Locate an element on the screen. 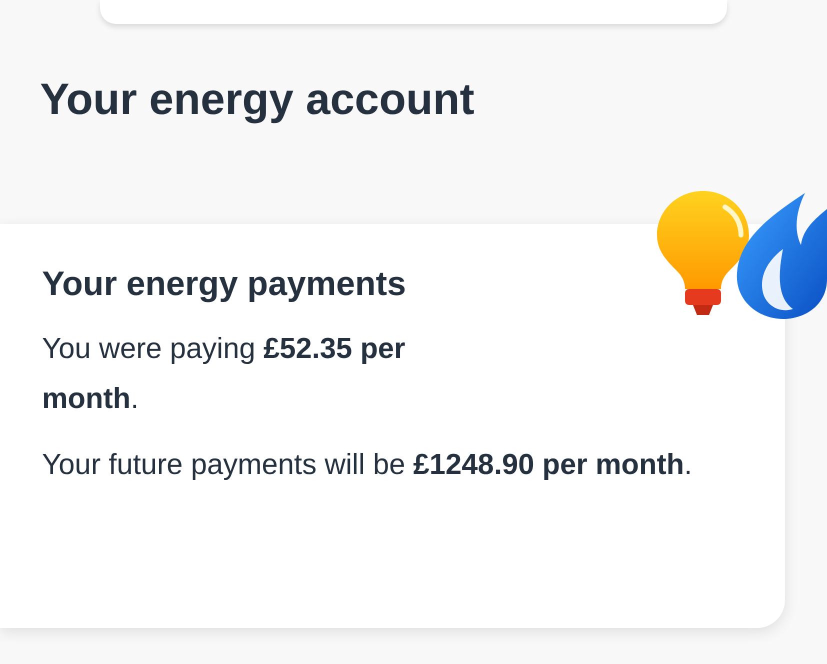  page-title: Your energy account is located at coordinates (257, 100).